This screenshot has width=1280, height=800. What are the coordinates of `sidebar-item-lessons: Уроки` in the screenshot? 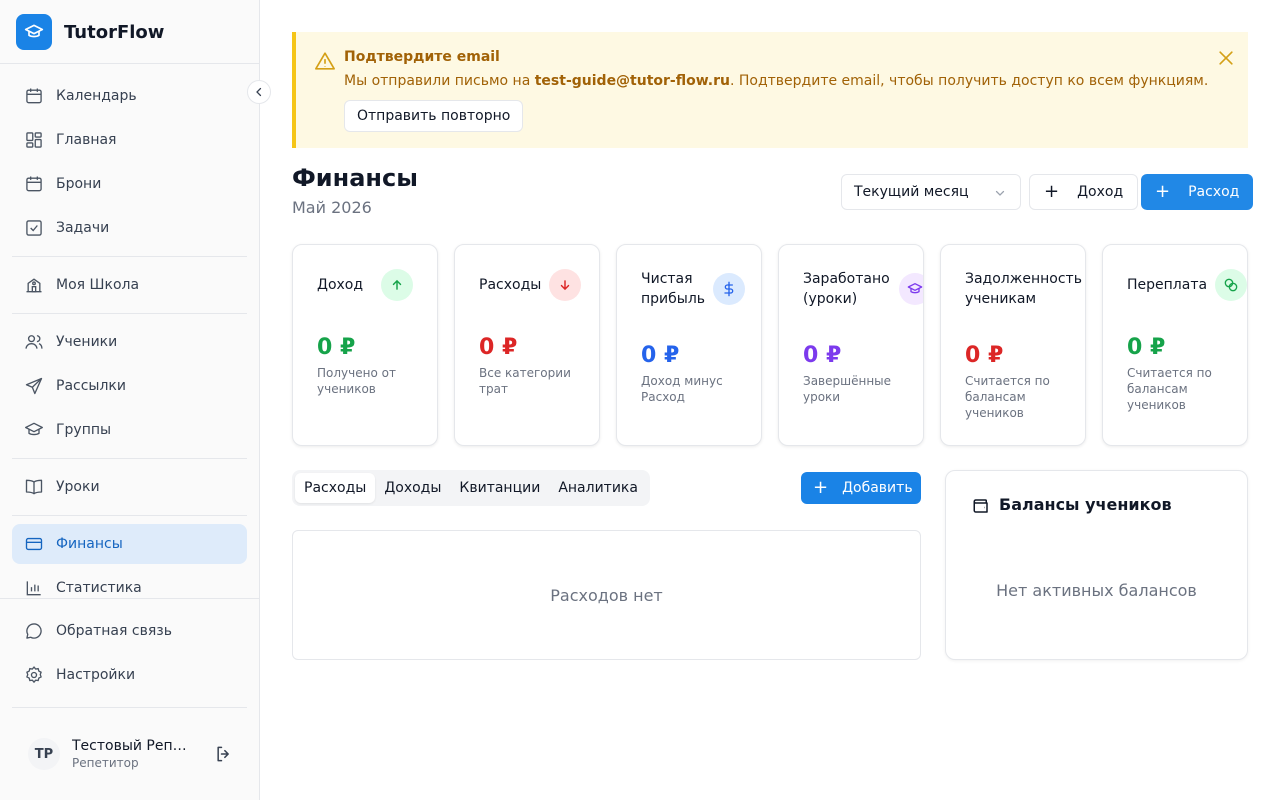 It's located at (129, 487).